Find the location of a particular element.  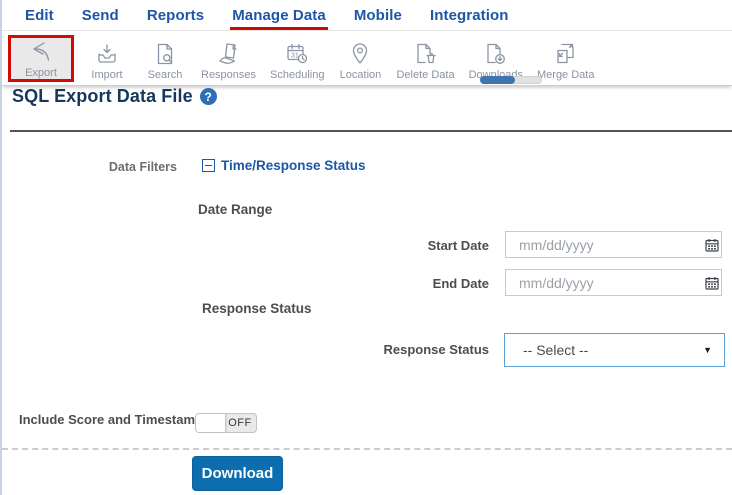

help-icon: ? is located at coordinates (208, 96).